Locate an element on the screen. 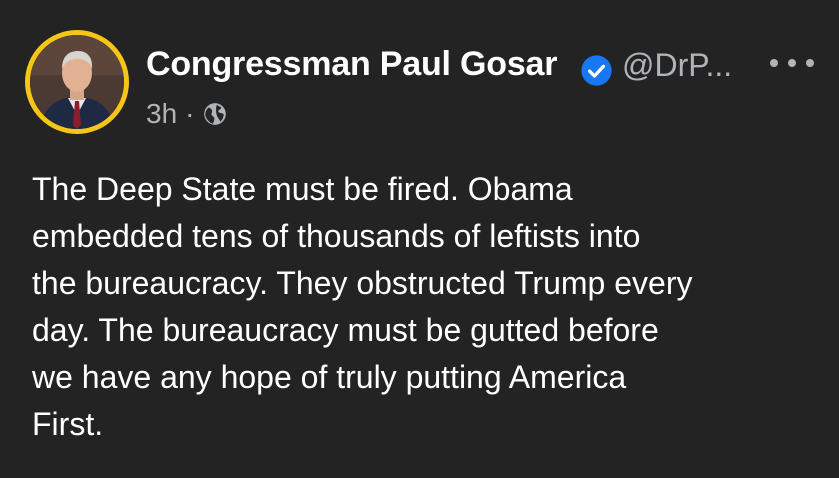 The width and height of the screenshot is (839, 478). post-meta: 3h · is located at coordinates (187, 114).